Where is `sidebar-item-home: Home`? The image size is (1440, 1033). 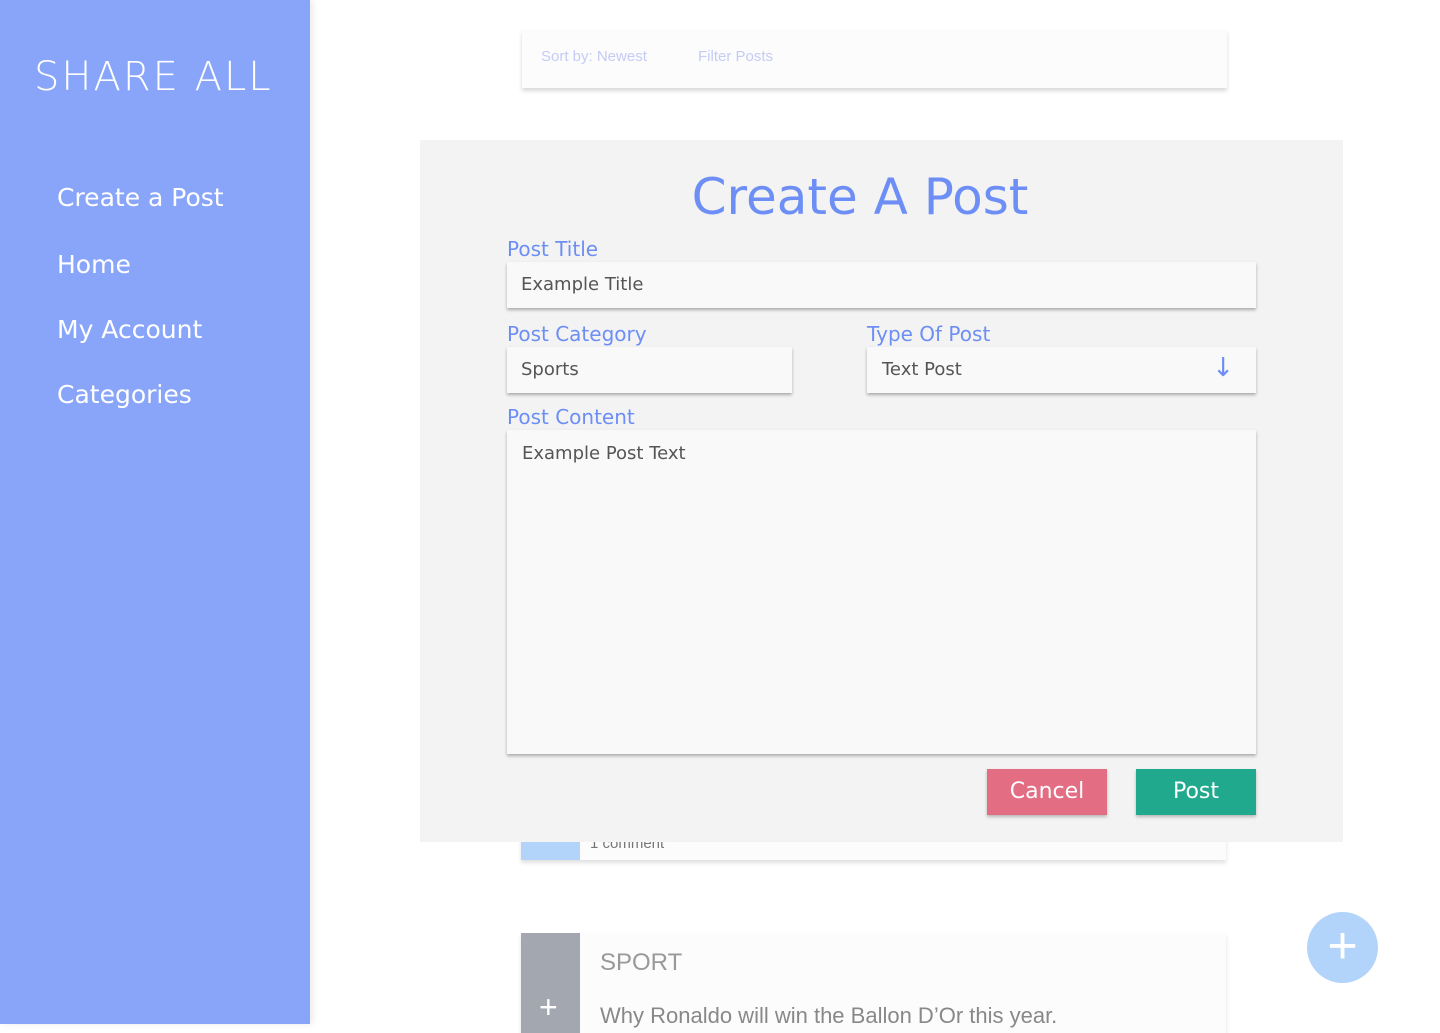
sidebar-item-home: Home is located at coordinates (94, 264).